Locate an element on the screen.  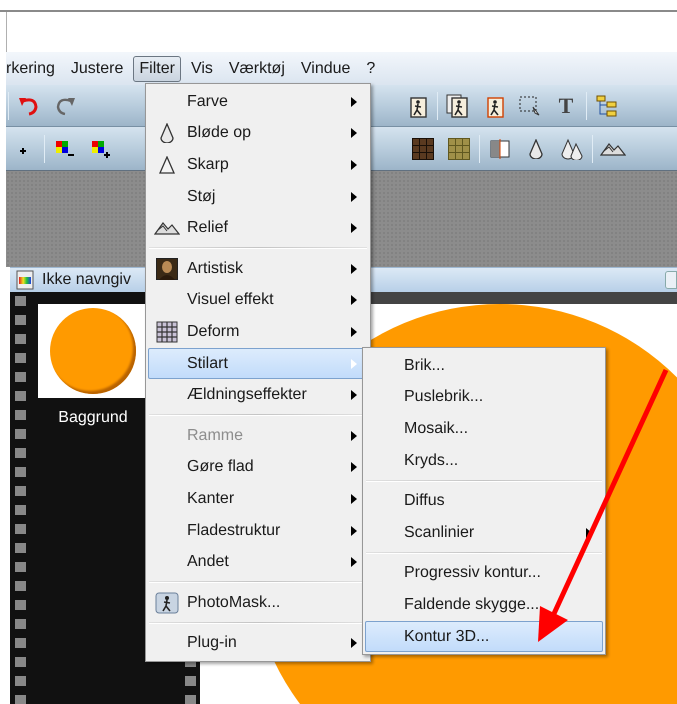
menu-bar-item: Vis is located at coordinates (201, 69).